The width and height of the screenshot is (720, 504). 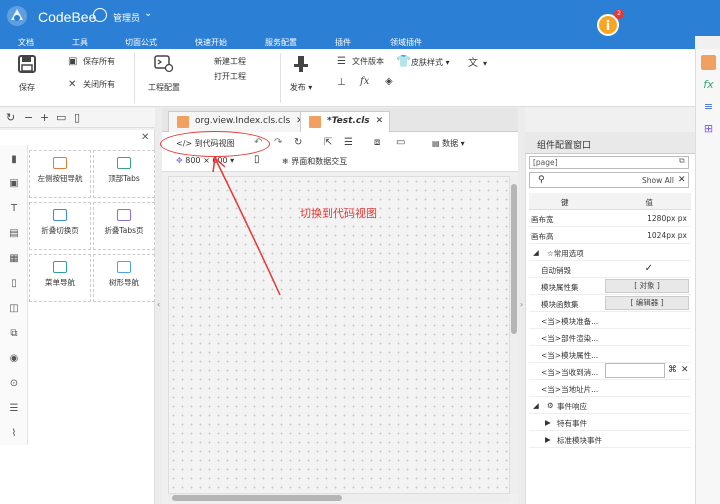 I want to click on module-funcs-editor: [ 编辑器 ], so click(x=647, y=303).